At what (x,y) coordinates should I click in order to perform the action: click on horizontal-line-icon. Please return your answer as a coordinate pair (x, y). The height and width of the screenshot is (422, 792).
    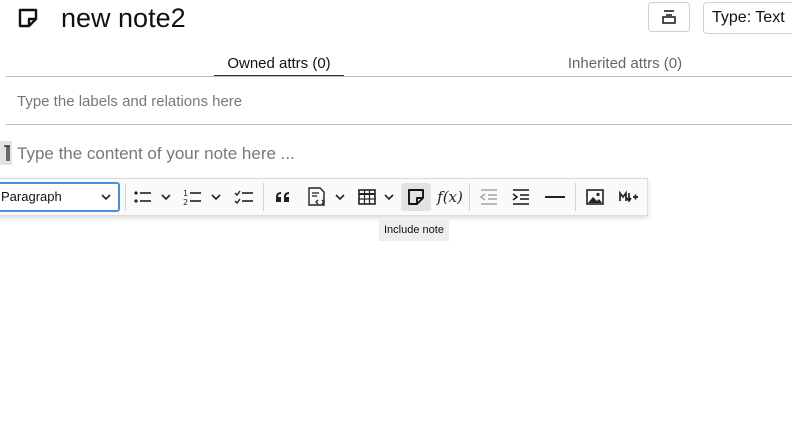
    Looking at the image, I should click on (555, 197).